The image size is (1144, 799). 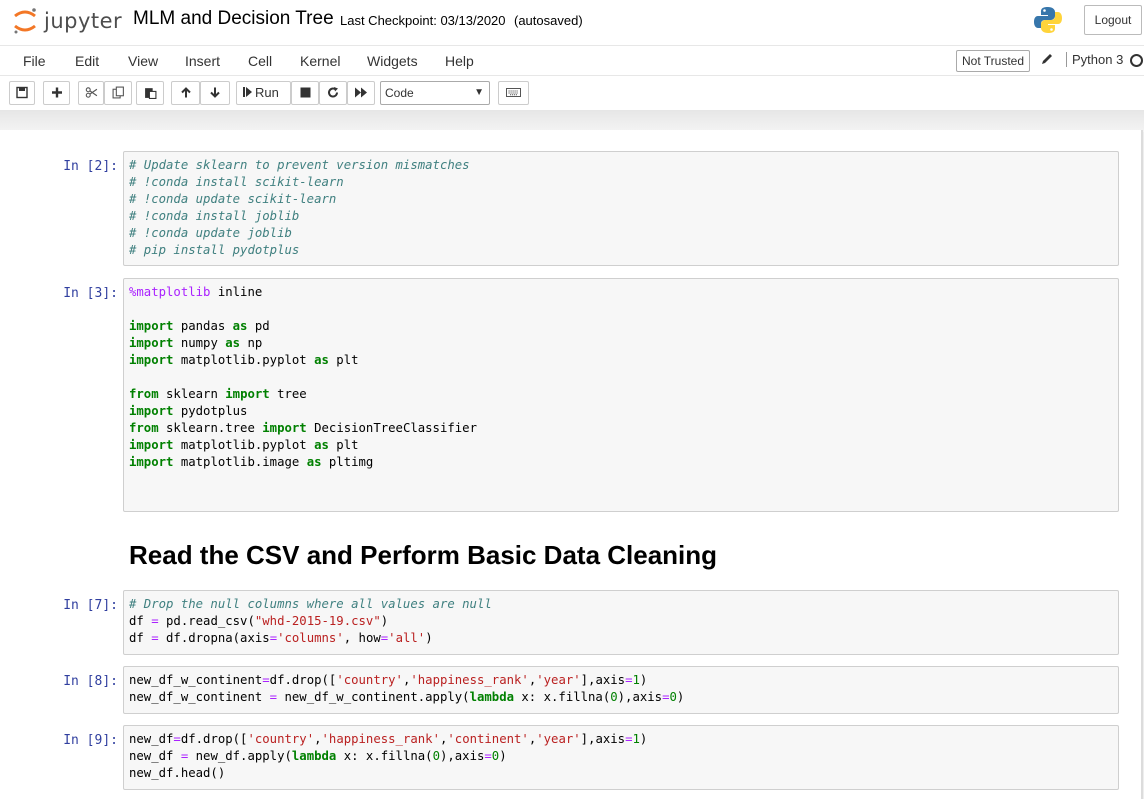 I want to click on python-logo-icon, so click(x=1048, y=20).